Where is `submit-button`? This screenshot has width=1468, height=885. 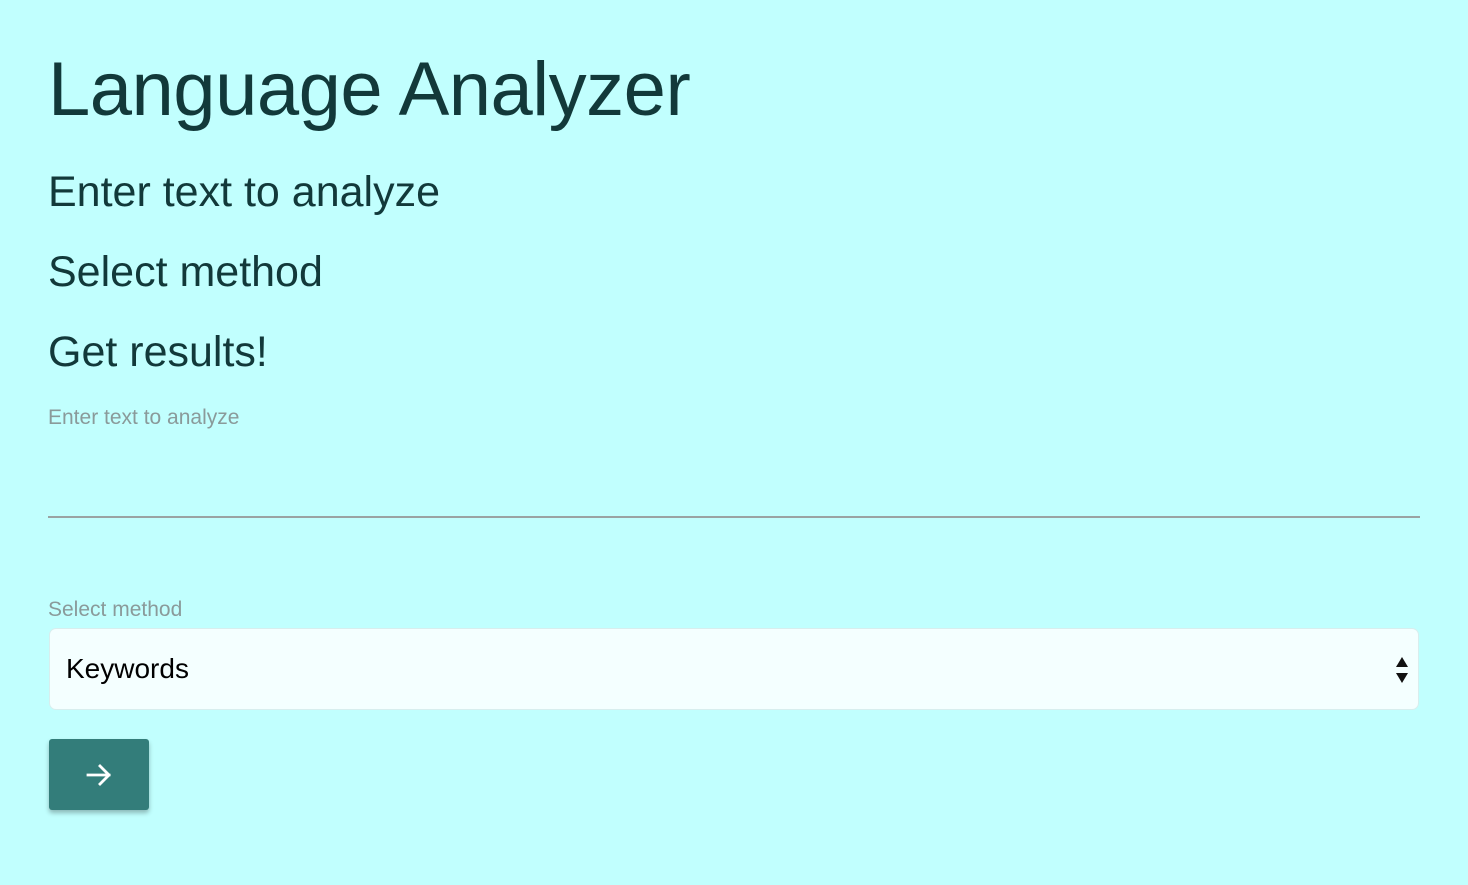 submit-button is located at coordinates (99, 774).